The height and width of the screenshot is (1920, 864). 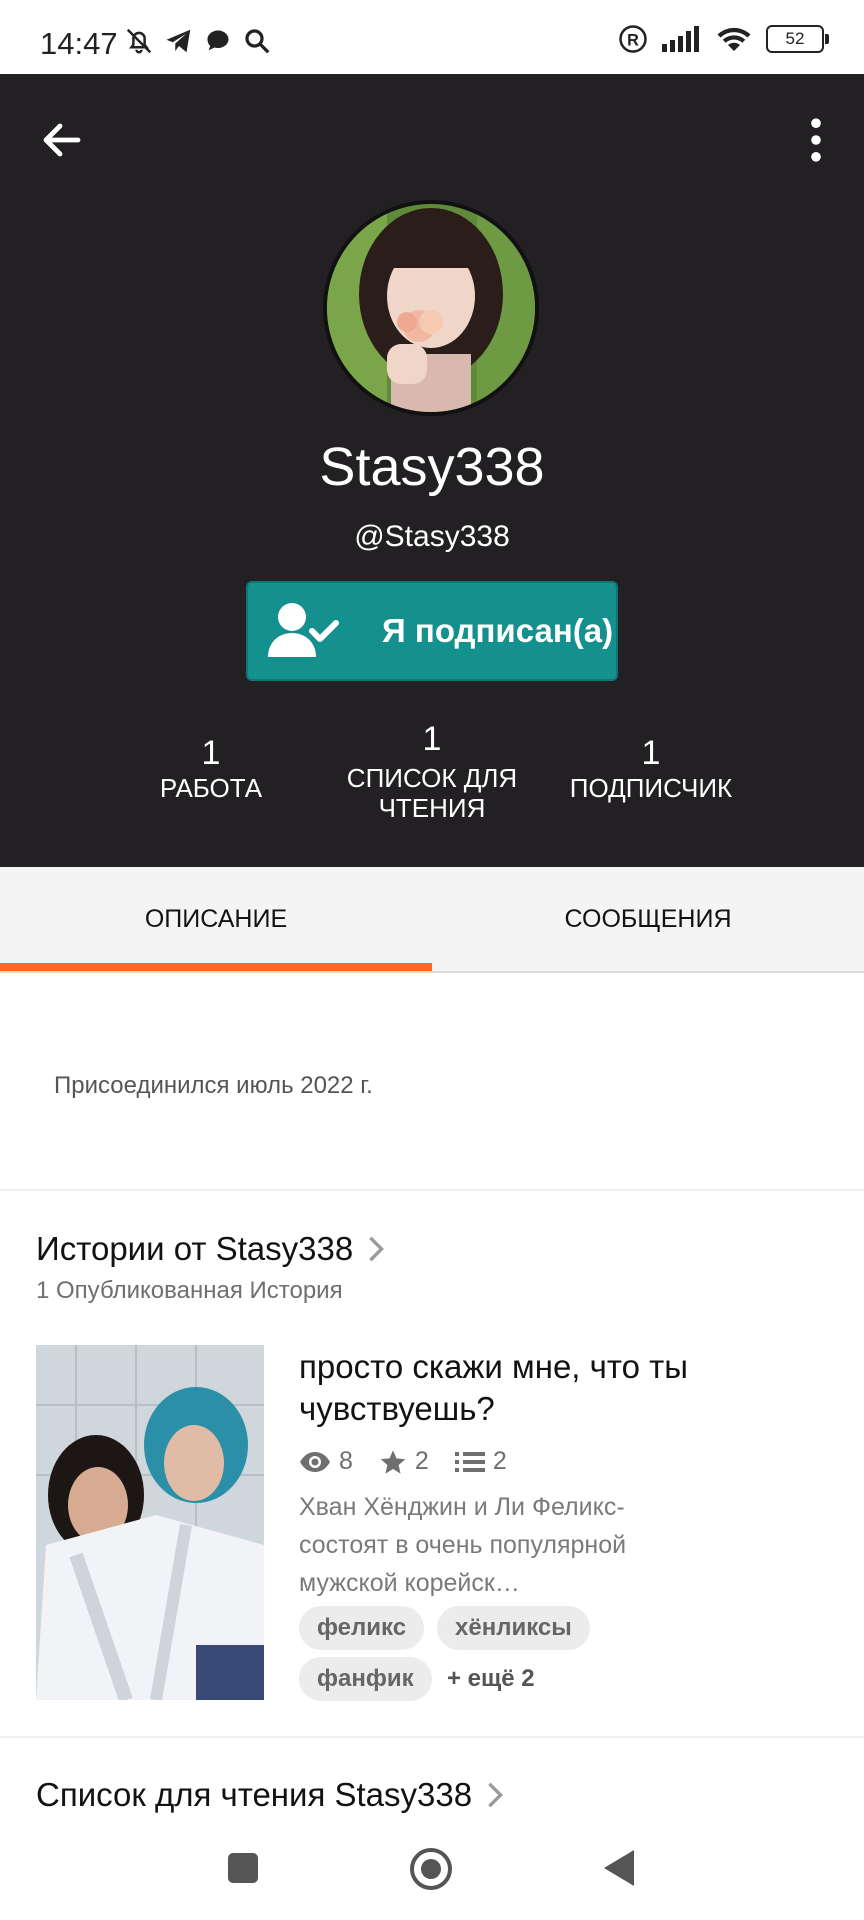 I want to click on story-cover, so click(x=150, y=1522).